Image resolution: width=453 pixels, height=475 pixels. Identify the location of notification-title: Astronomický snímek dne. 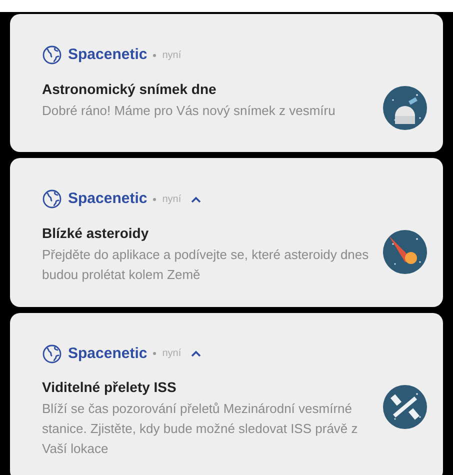
(130, 89).